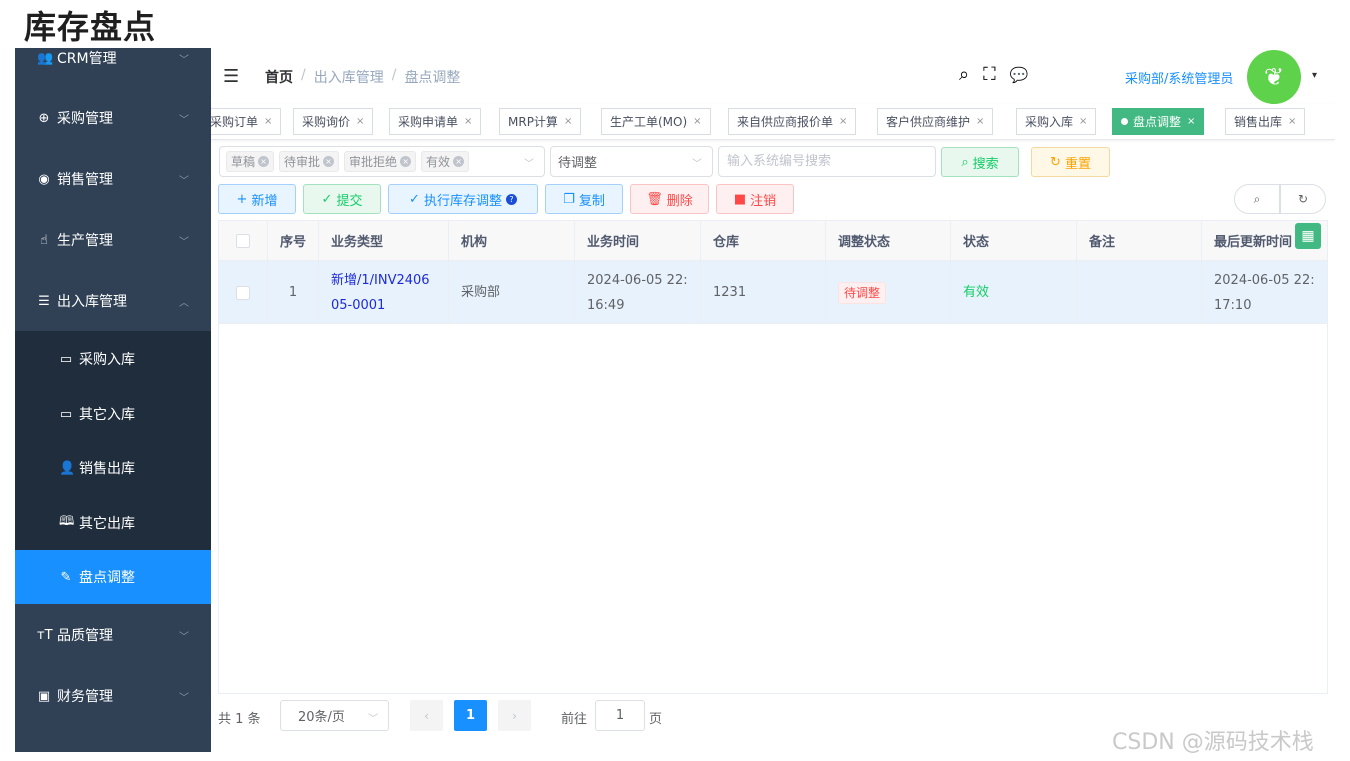 The image size is (1350, 761). What do you see at coordinates (426, 715) in the screenshot?
I see `prev-page-button: ‹` at bounding box center [426, 715].